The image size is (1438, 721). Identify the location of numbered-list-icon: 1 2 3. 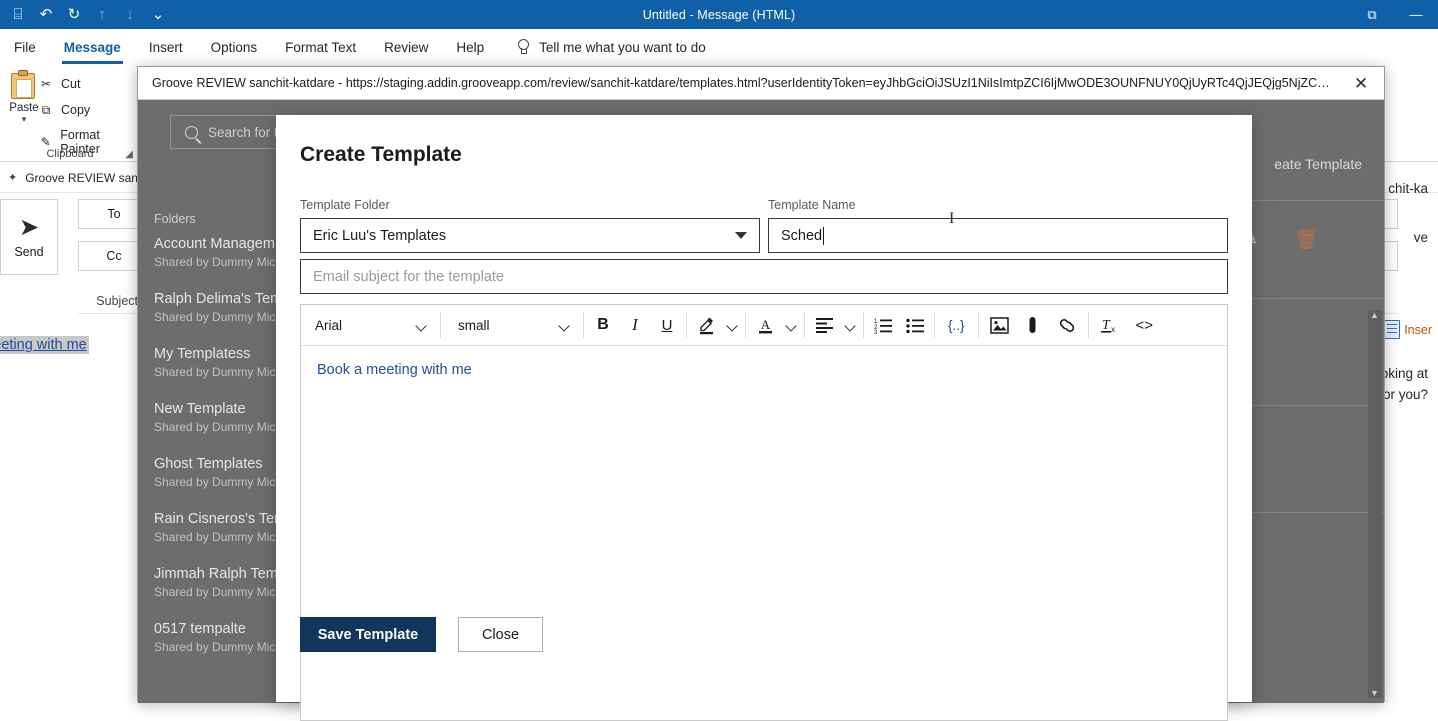
(883, 326).